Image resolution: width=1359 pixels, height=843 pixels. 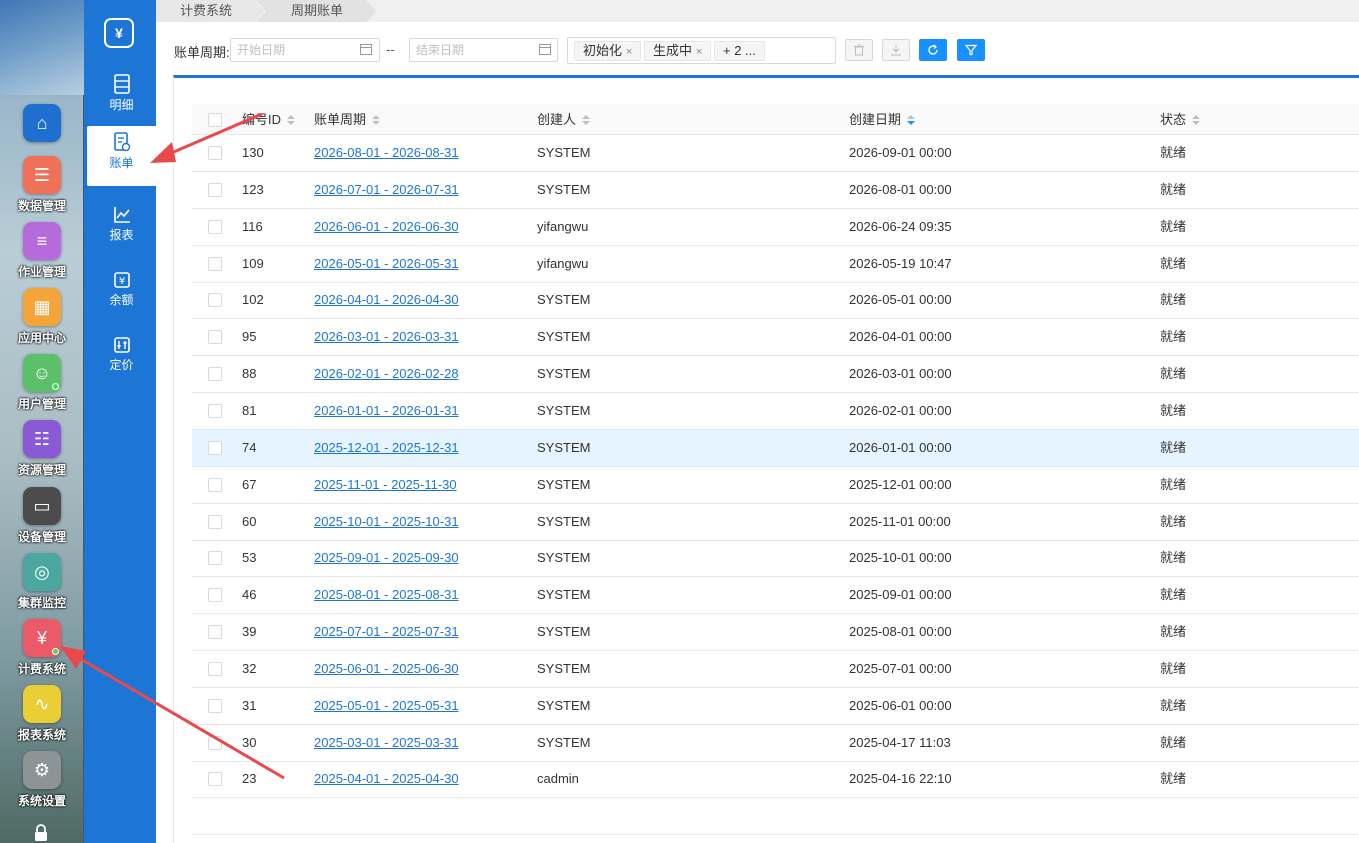 What do you see at coordinates (386, 227) in the screenshot?
I see `cell-period: 2026-06-01 - 2026-06-30` at bounding box center [386, 227].